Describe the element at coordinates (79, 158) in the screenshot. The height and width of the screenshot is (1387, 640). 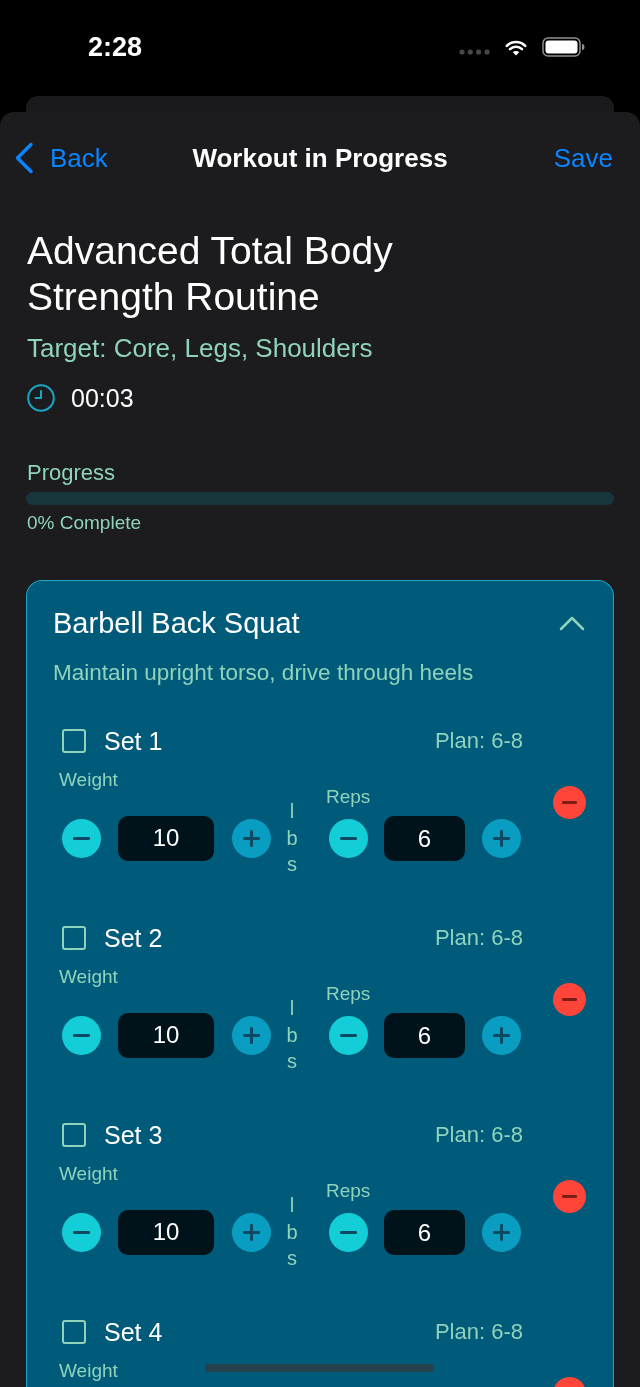
I see `back-label: Back` at that location.